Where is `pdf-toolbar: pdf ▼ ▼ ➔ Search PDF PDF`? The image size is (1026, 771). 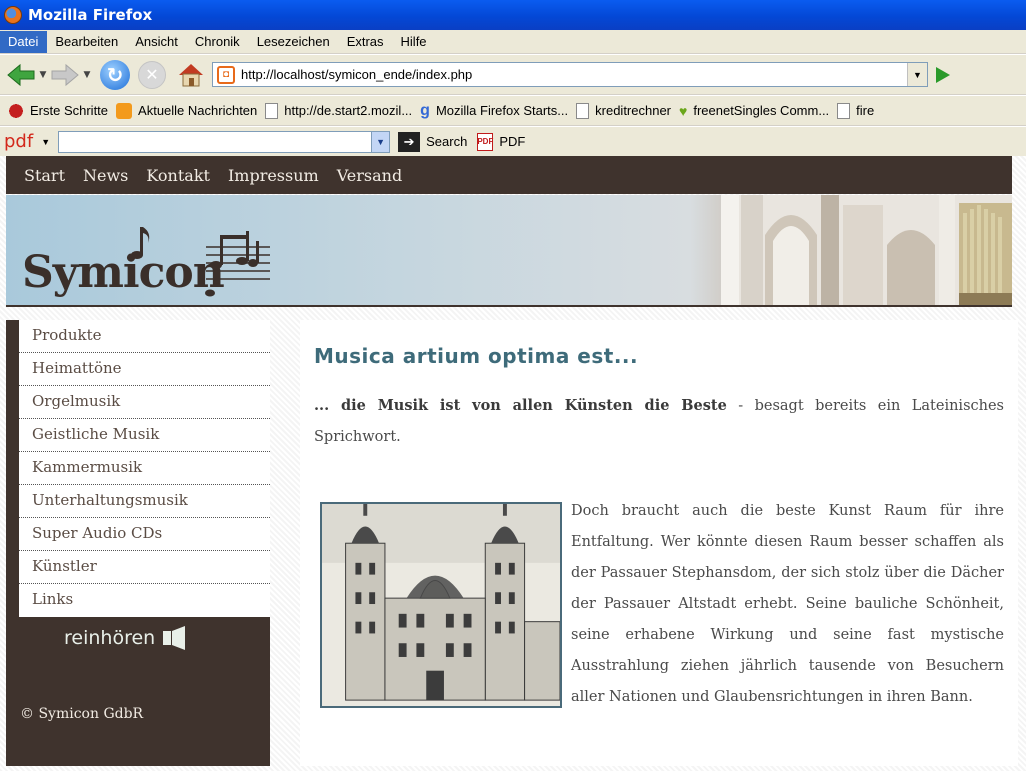 pdf-toolbar: pdf ▼ ▼ ➔ Search PDF PDF is located at coordinates (513, 141).